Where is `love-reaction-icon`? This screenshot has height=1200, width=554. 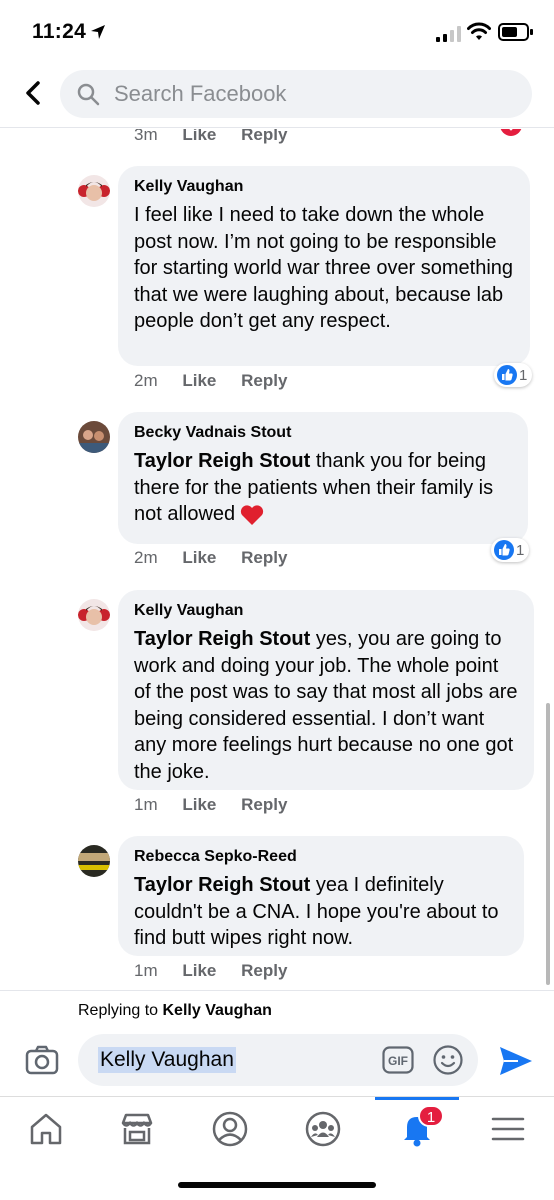 love-reaction-icon is located at coordinates (511, 132).